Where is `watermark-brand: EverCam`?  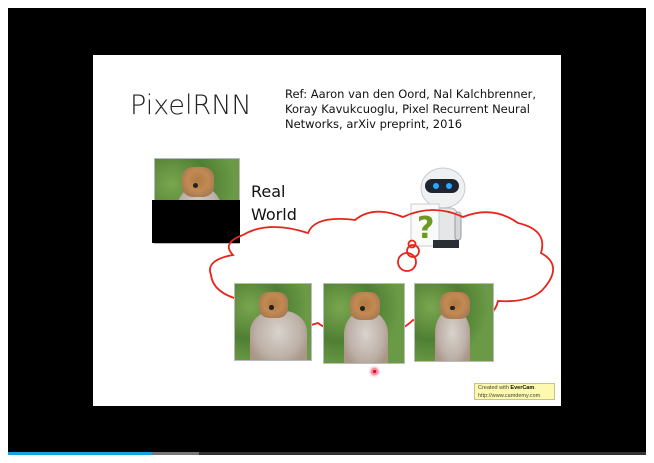 watermark-brand: EverCam is located at coordinates (522, 388).